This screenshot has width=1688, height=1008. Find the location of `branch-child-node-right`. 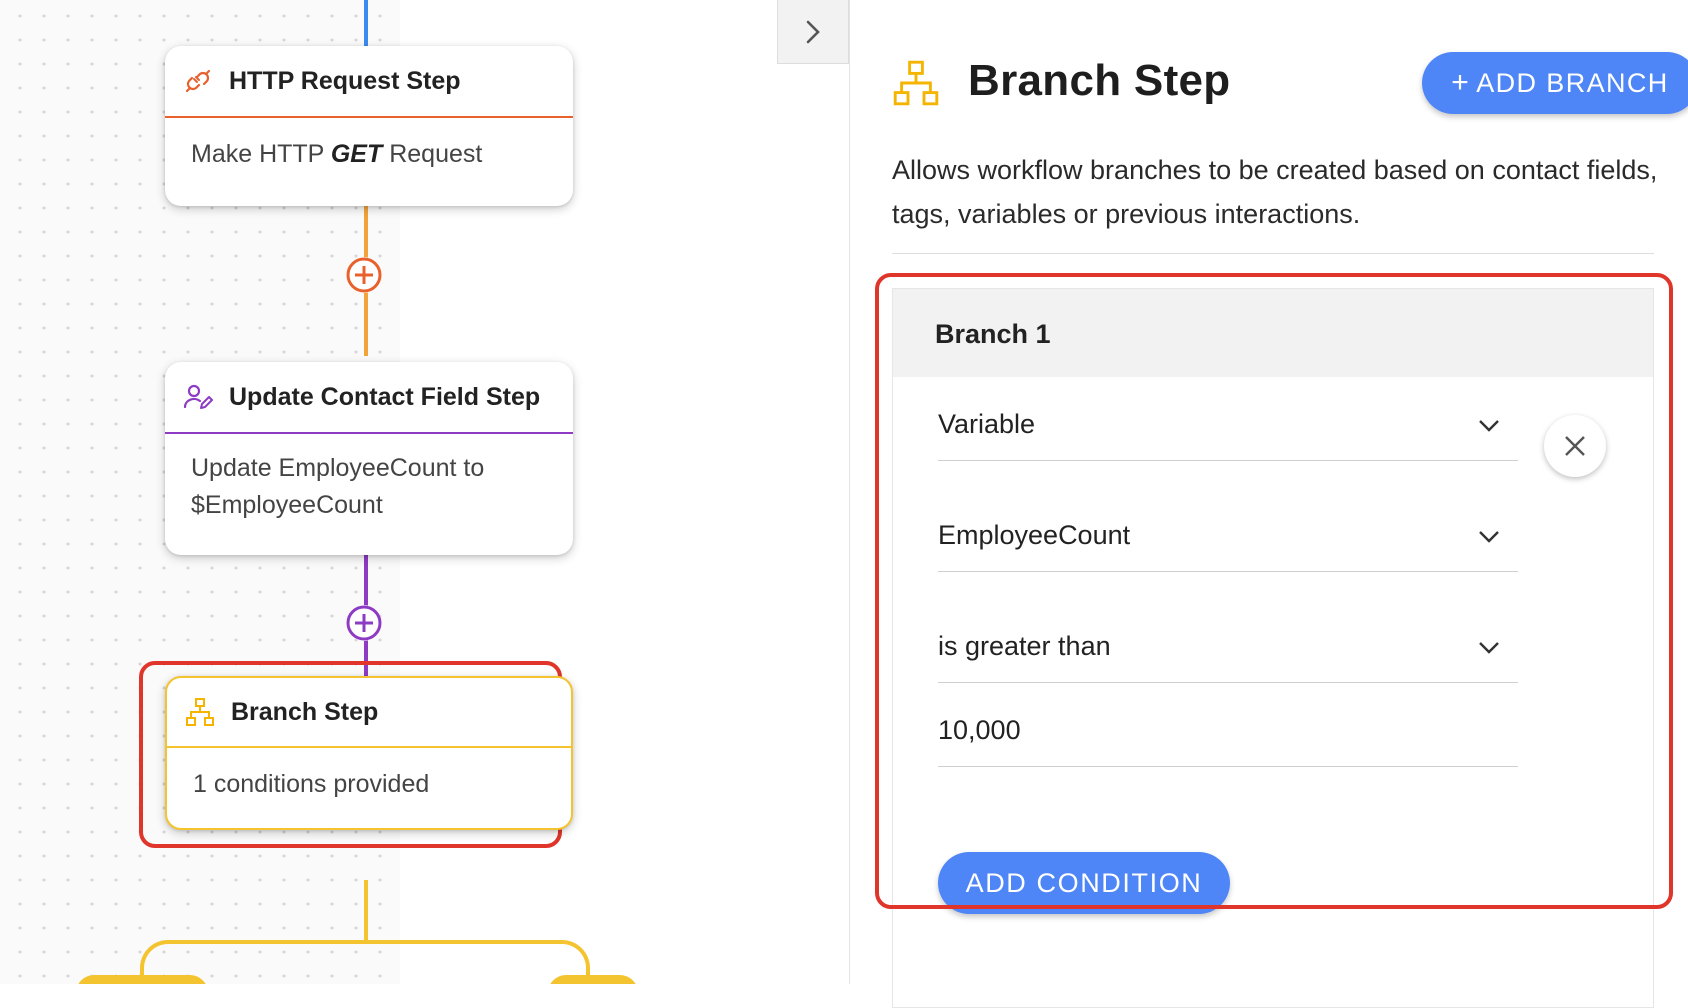

branch-child-node-right is located at coordinates (593, 979).